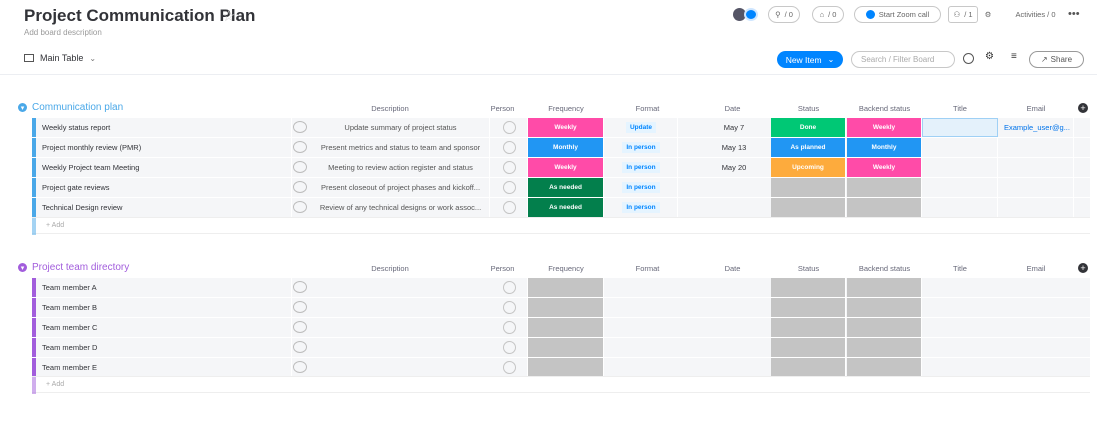  I want to click on table-row: Team member A, so click(561, 287).